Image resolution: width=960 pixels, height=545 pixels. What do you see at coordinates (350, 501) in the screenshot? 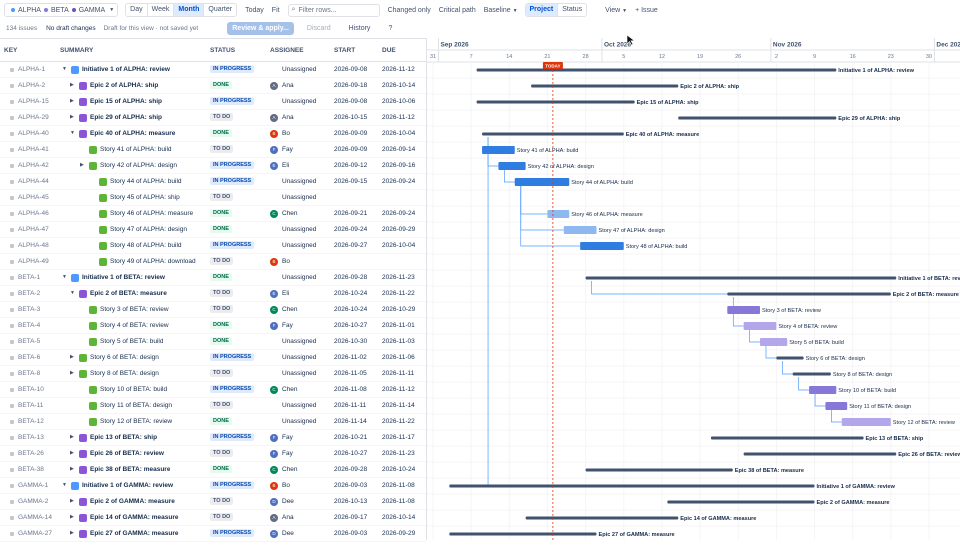
I see `start-date: 2026-10-13` at bounding box center [350, 501].